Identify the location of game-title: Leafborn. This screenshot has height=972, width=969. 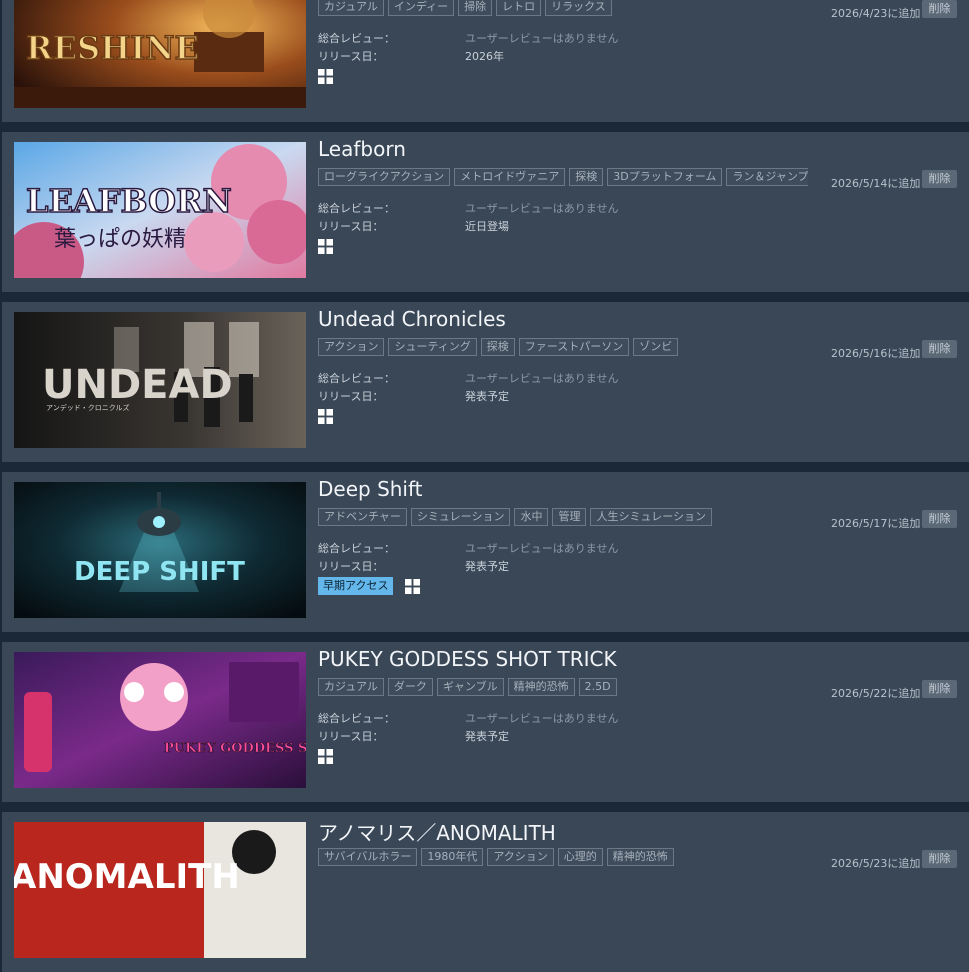
(362, 149).